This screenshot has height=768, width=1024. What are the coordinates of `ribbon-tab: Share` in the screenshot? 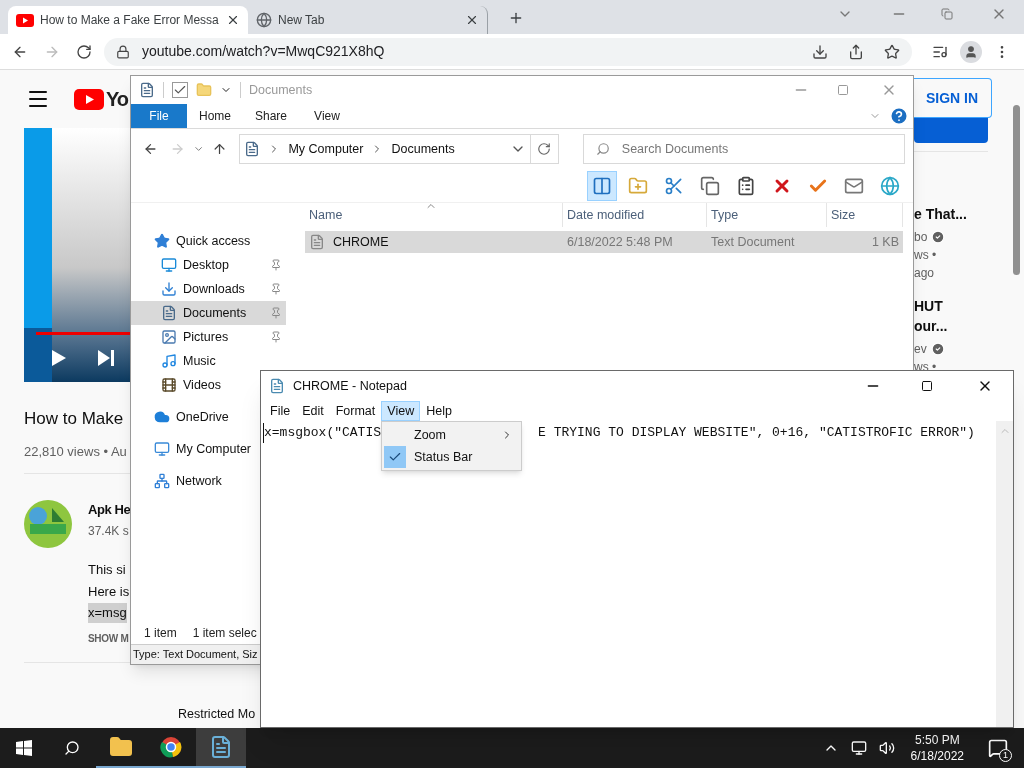 It's located at (271, 116).